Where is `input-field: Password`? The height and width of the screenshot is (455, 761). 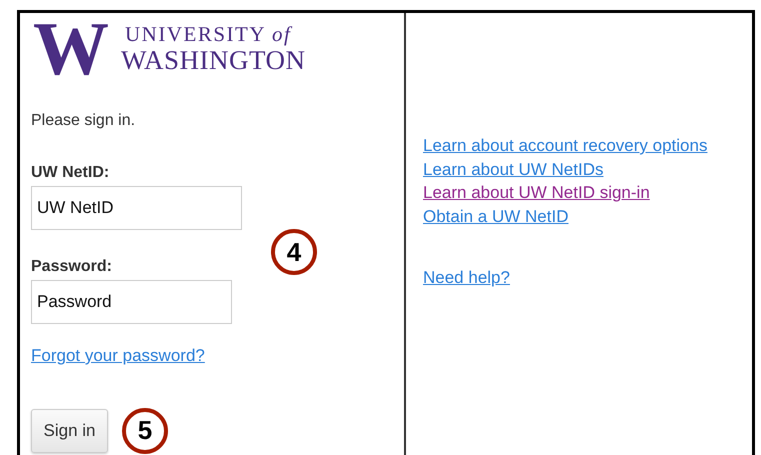
input-field: Password is located at coordinates (131, 302).